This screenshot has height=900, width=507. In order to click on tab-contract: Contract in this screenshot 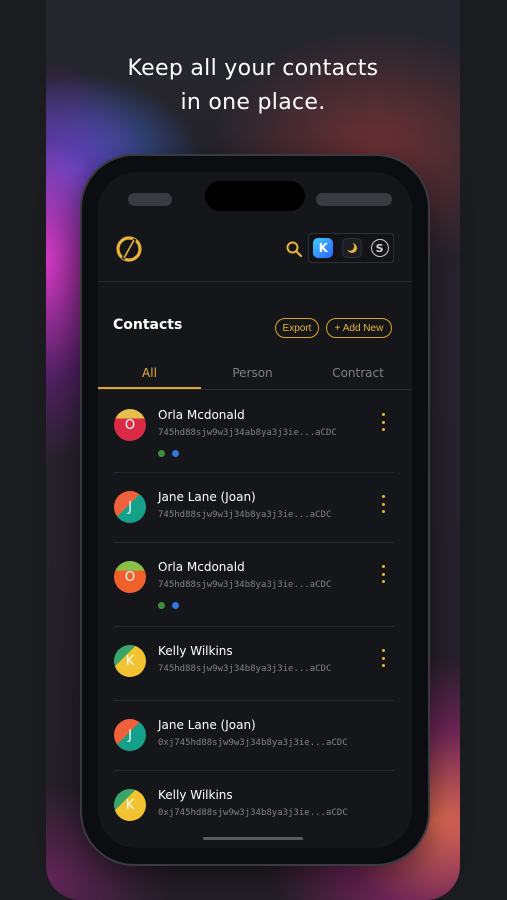, I will do `click(358, 372)`.